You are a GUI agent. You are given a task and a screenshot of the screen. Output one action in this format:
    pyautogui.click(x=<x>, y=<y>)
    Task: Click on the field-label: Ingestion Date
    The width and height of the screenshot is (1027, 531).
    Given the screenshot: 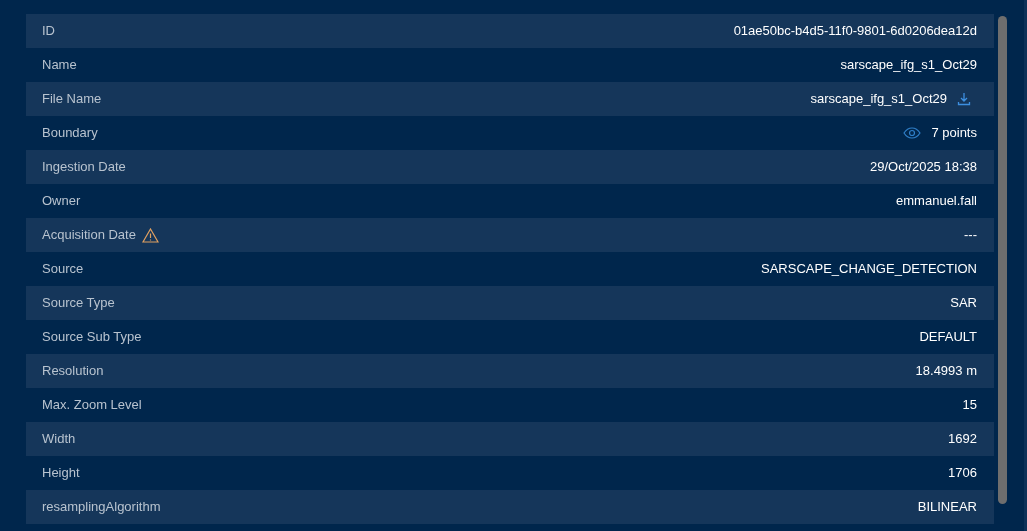 What is the action you would take?
    pyautogui.click(x=84, y=167)
    